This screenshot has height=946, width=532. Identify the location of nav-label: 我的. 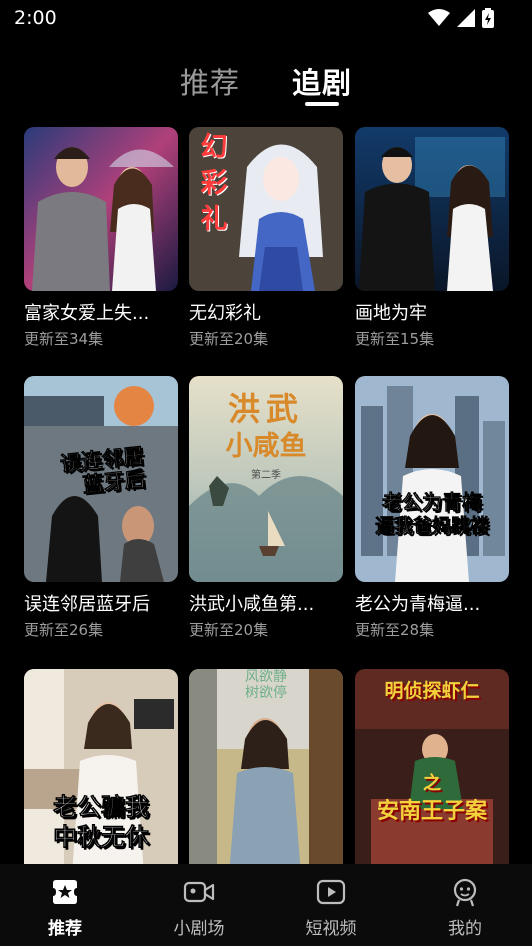
(465, 929).